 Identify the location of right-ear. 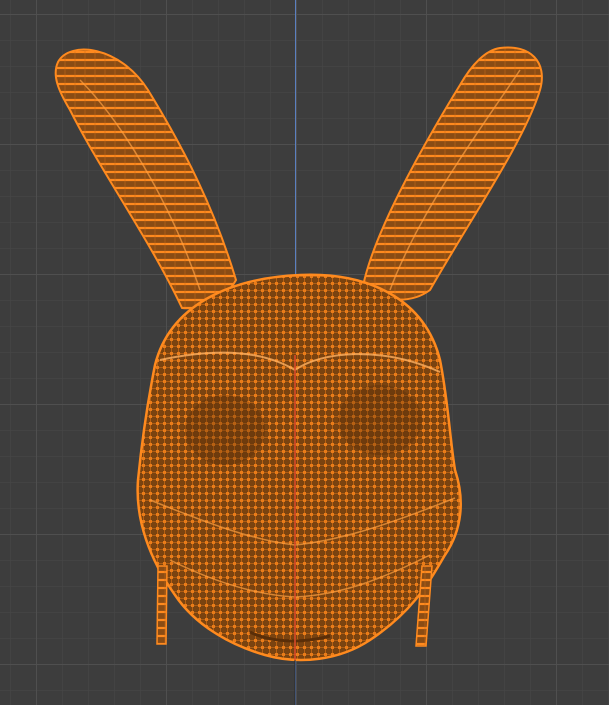
(451, 173).